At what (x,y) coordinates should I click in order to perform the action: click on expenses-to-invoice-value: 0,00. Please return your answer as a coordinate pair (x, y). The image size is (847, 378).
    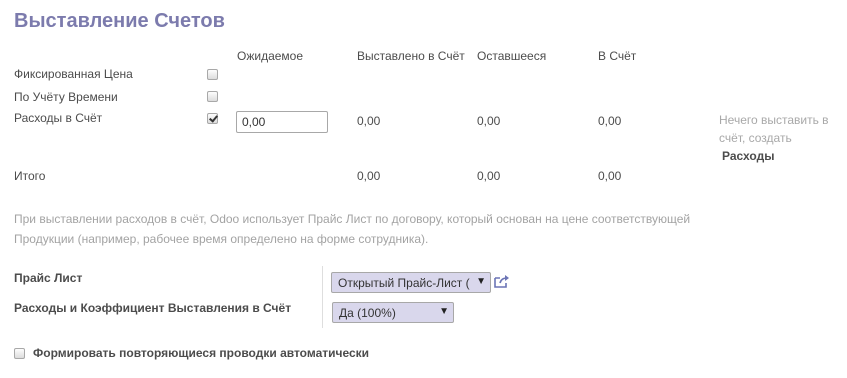
    Looking at the image, I should click on (610, 121).